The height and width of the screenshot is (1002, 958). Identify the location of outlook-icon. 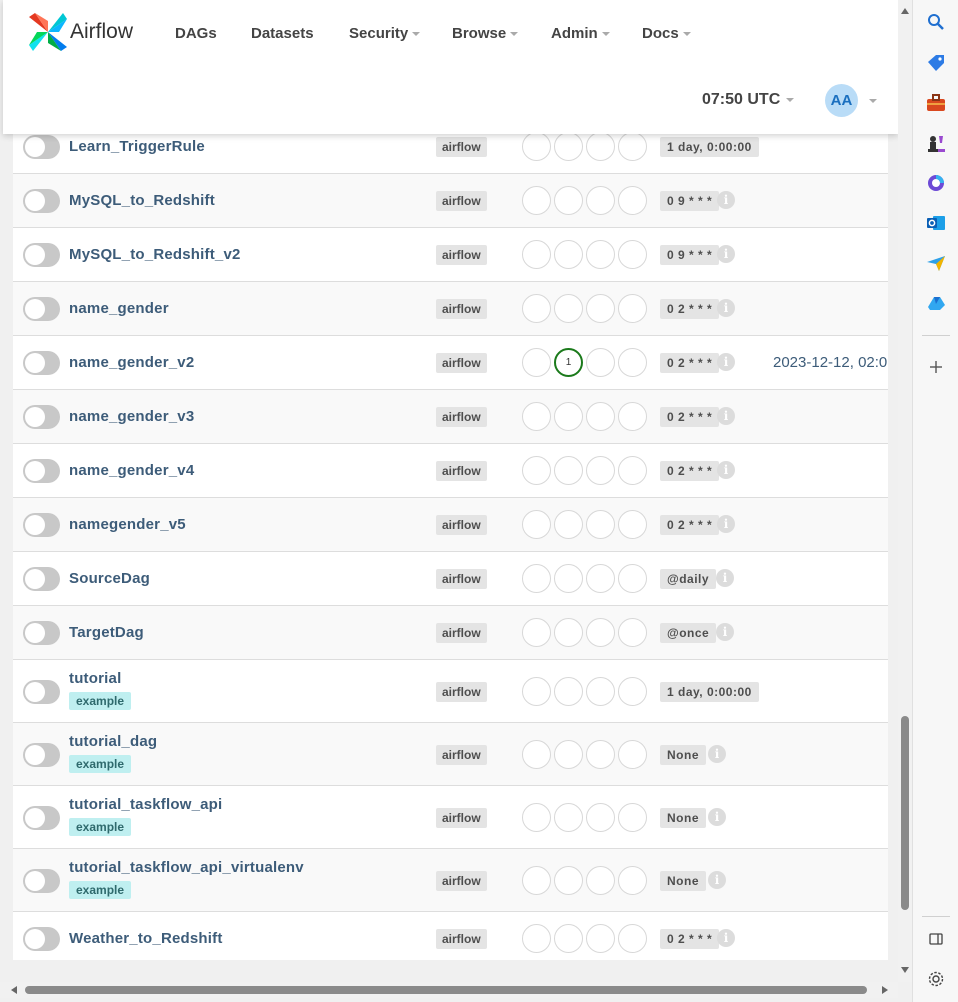
(936, 223).